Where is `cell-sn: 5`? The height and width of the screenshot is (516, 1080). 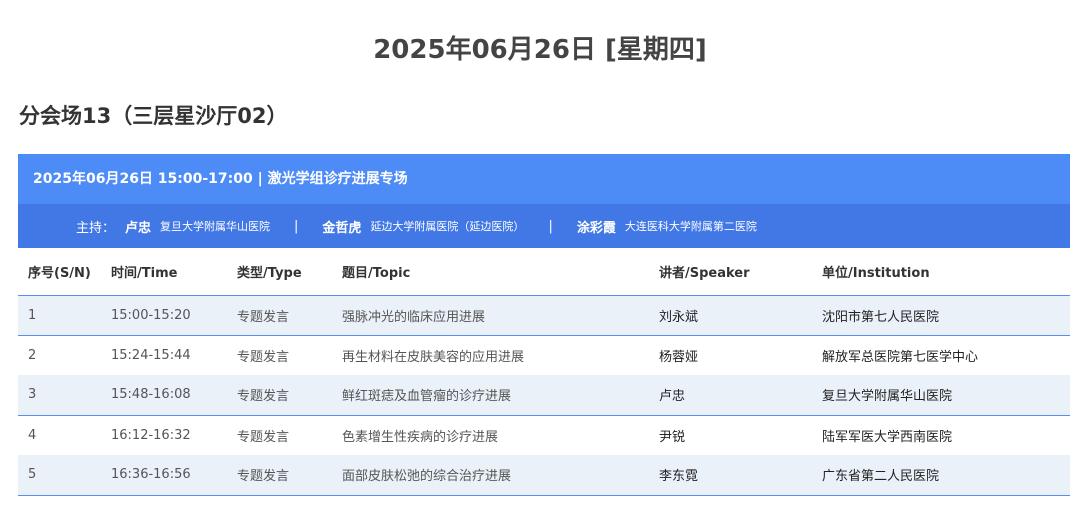 cell-sn: 5 is located at coordinates (59, 475).